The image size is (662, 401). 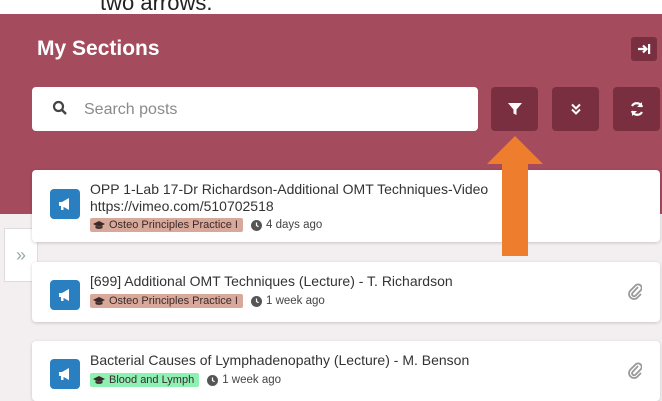 I want to click on refresh-button, so click(x=636, y=109).